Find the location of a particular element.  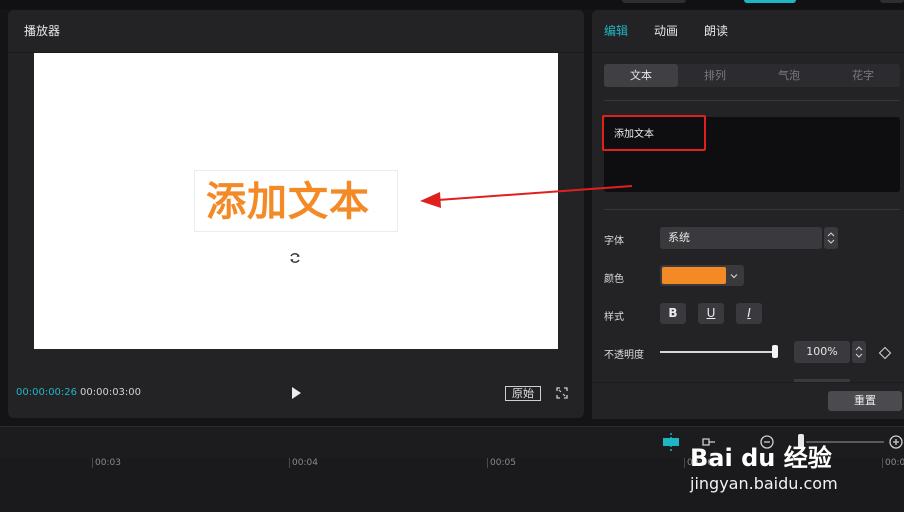

subtab-bubble: 气泡 is located at coordinates (789, 75).